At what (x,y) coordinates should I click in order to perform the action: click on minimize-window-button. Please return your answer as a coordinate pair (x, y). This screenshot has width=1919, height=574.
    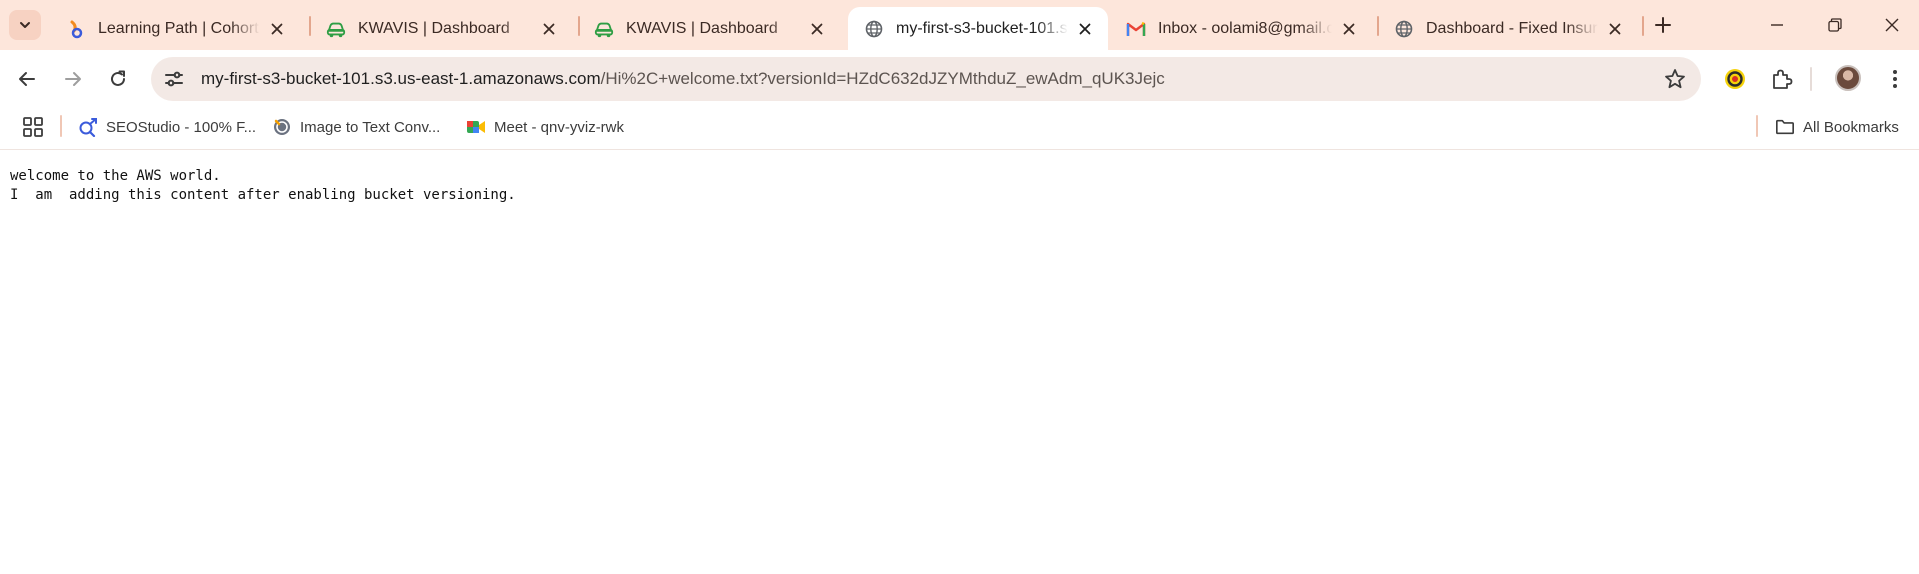
    Looking at the image, I should click on (1777, 25).